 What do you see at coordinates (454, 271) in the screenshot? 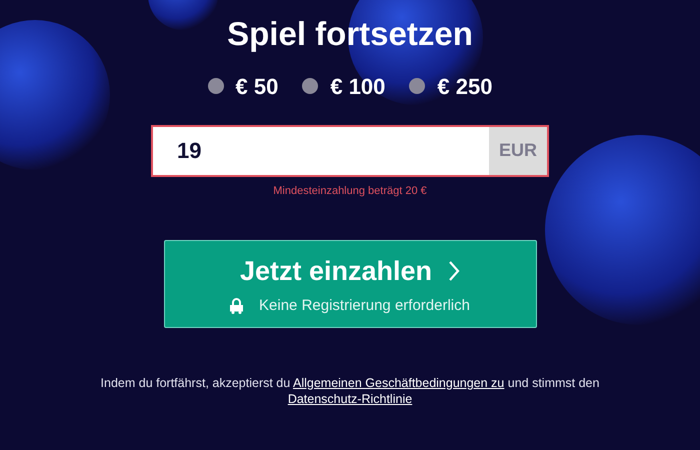
I see `chevron-right-icon` at bounding box center [454, 271].